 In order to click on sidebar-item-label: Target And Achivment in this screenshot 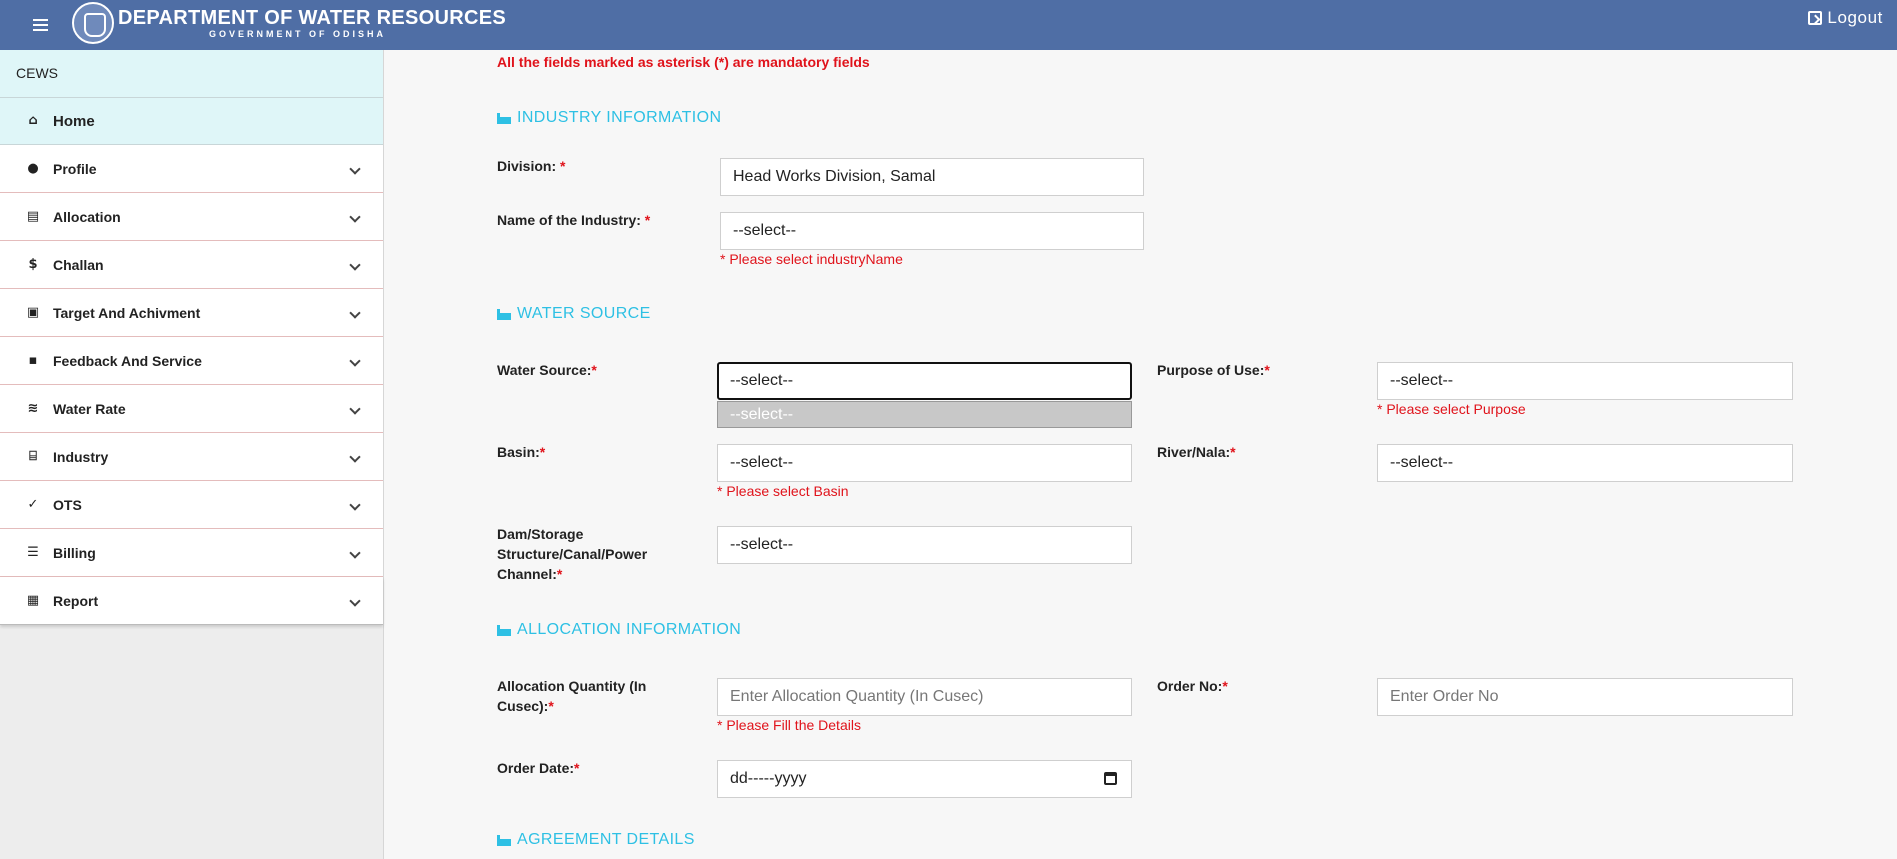, I will do `click(127, 312)`.